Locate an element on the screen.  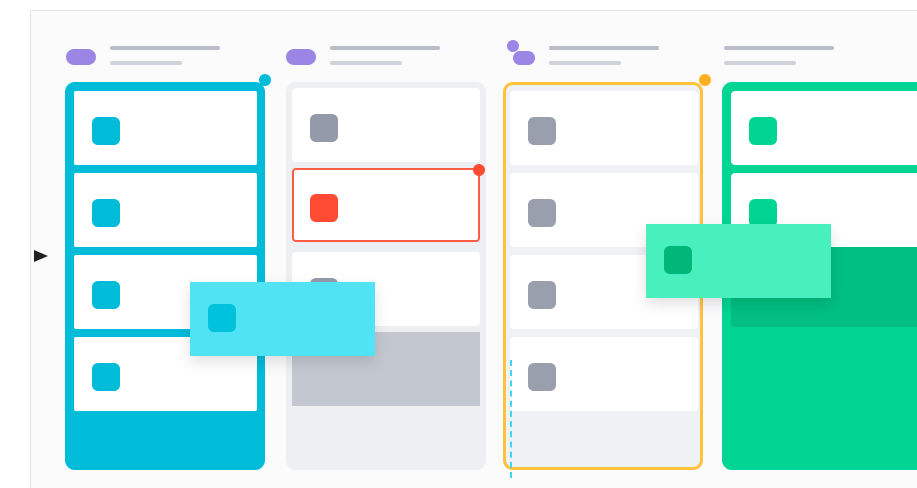
kanban-card-highlighted is located at coordinates (386, 205).